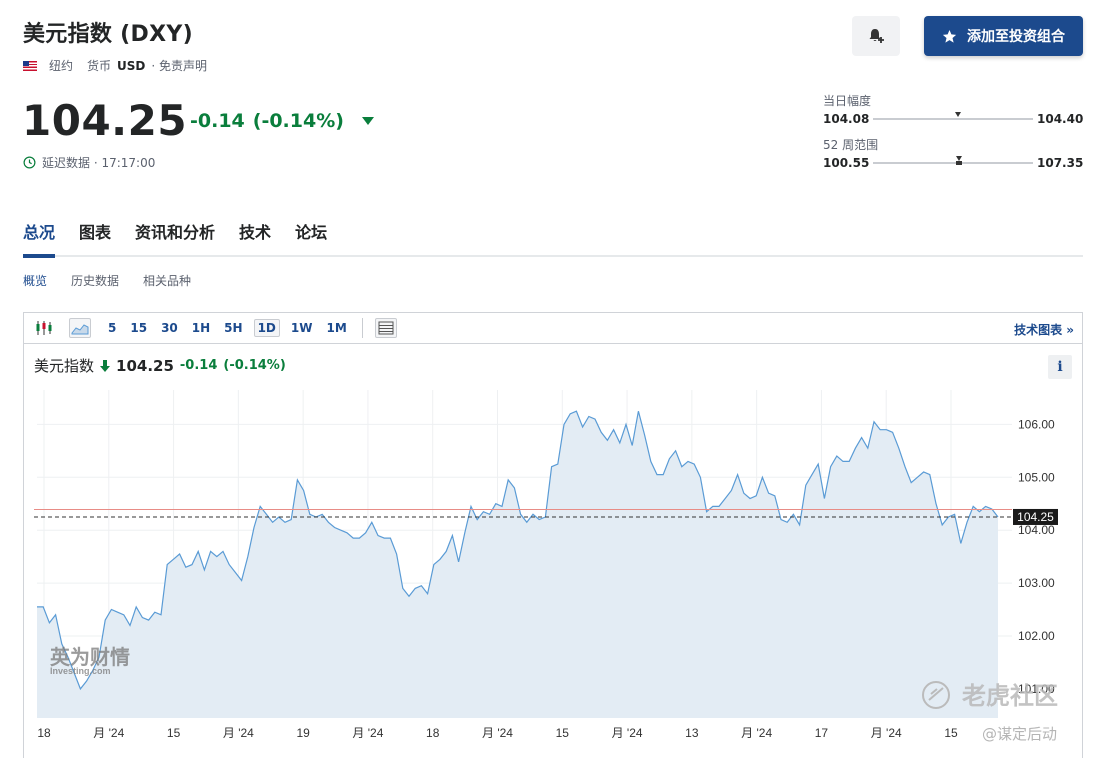 The image size is (1095, 758). What do you see at coordinates (1036, 530) in the screenshot?
I see `y-tick-label: 104.00` at bounding box center [1036, 530].